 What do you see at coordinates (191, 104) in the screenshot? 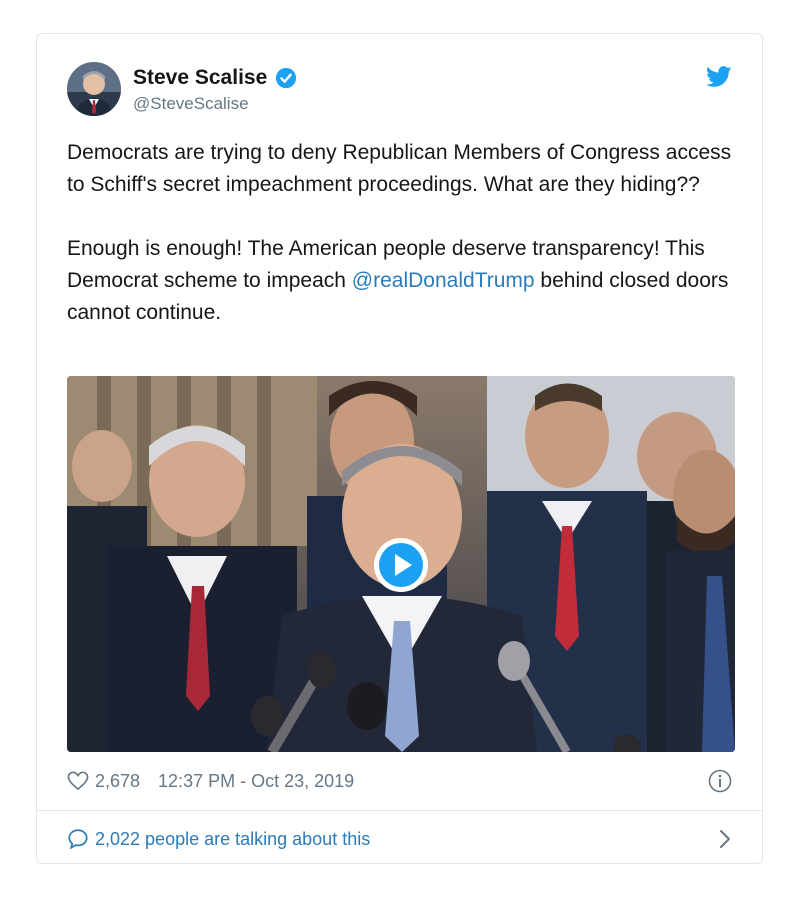
I see `author-handle: @SteveScalise` at bounding box center [191, 104].